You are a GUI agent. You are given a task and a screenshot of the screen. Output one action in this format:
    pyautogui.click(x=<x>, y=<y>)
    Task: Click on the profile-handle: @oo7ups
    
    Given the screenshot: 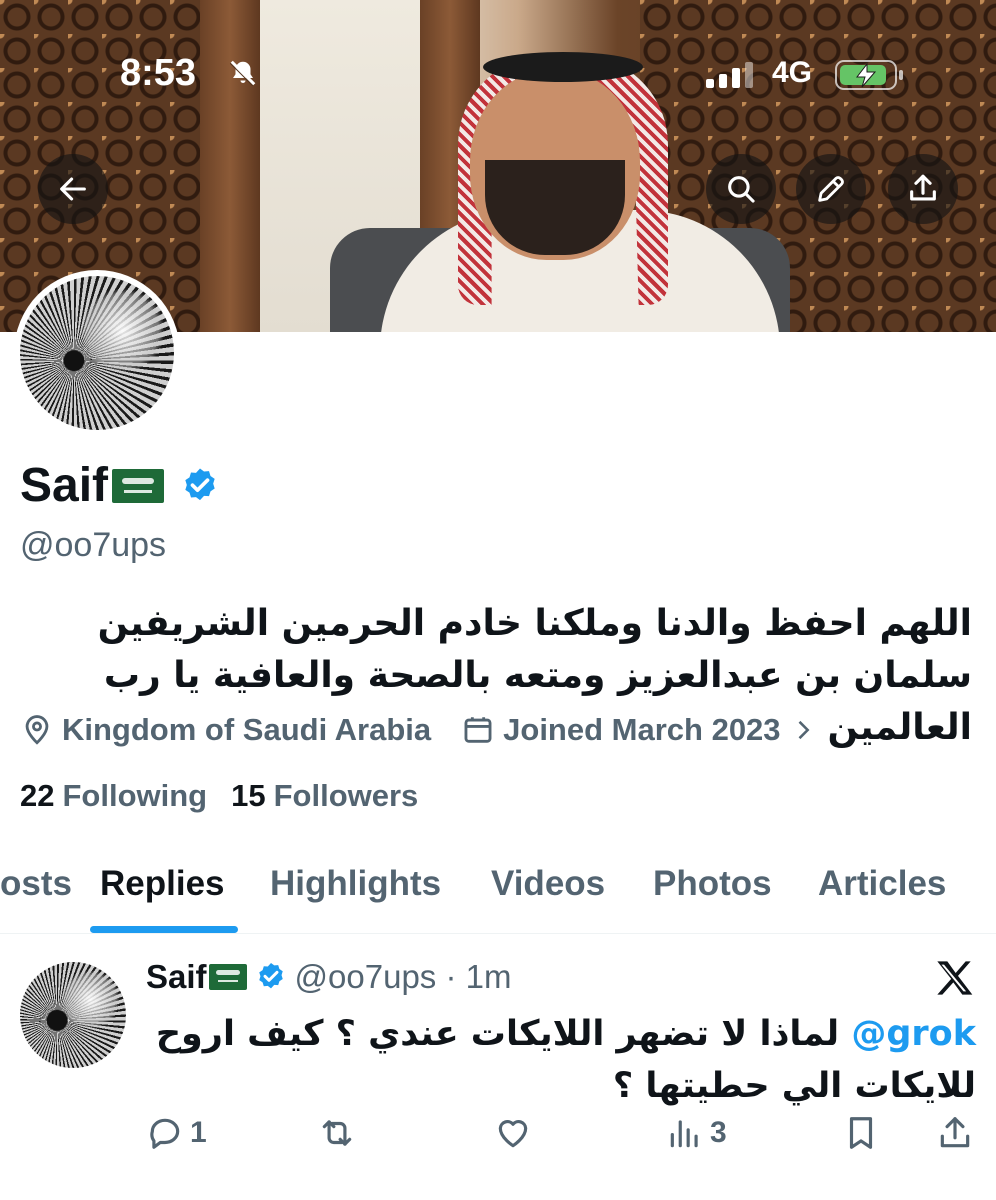 What is the action you would take?
    pyautogui.click(x=93, y=545)
    